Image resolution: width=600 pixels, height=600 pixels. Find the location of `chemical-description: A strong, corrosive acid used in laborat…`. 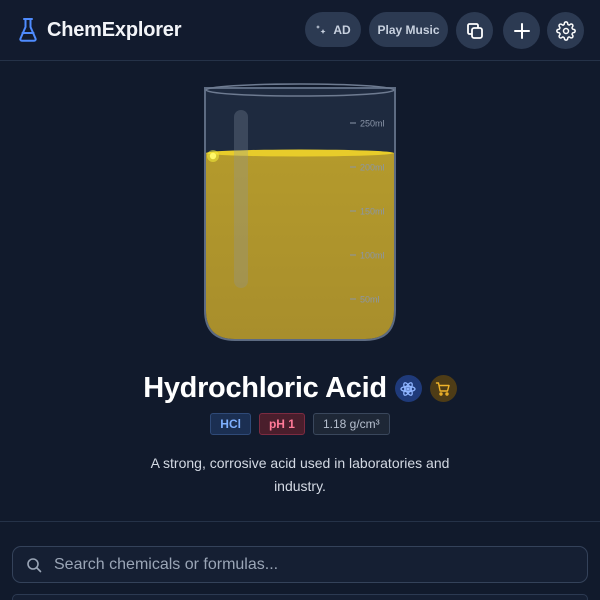

chemical-description: A strong, corrosive acid used in laborat… is located at coordinates (300, 474).